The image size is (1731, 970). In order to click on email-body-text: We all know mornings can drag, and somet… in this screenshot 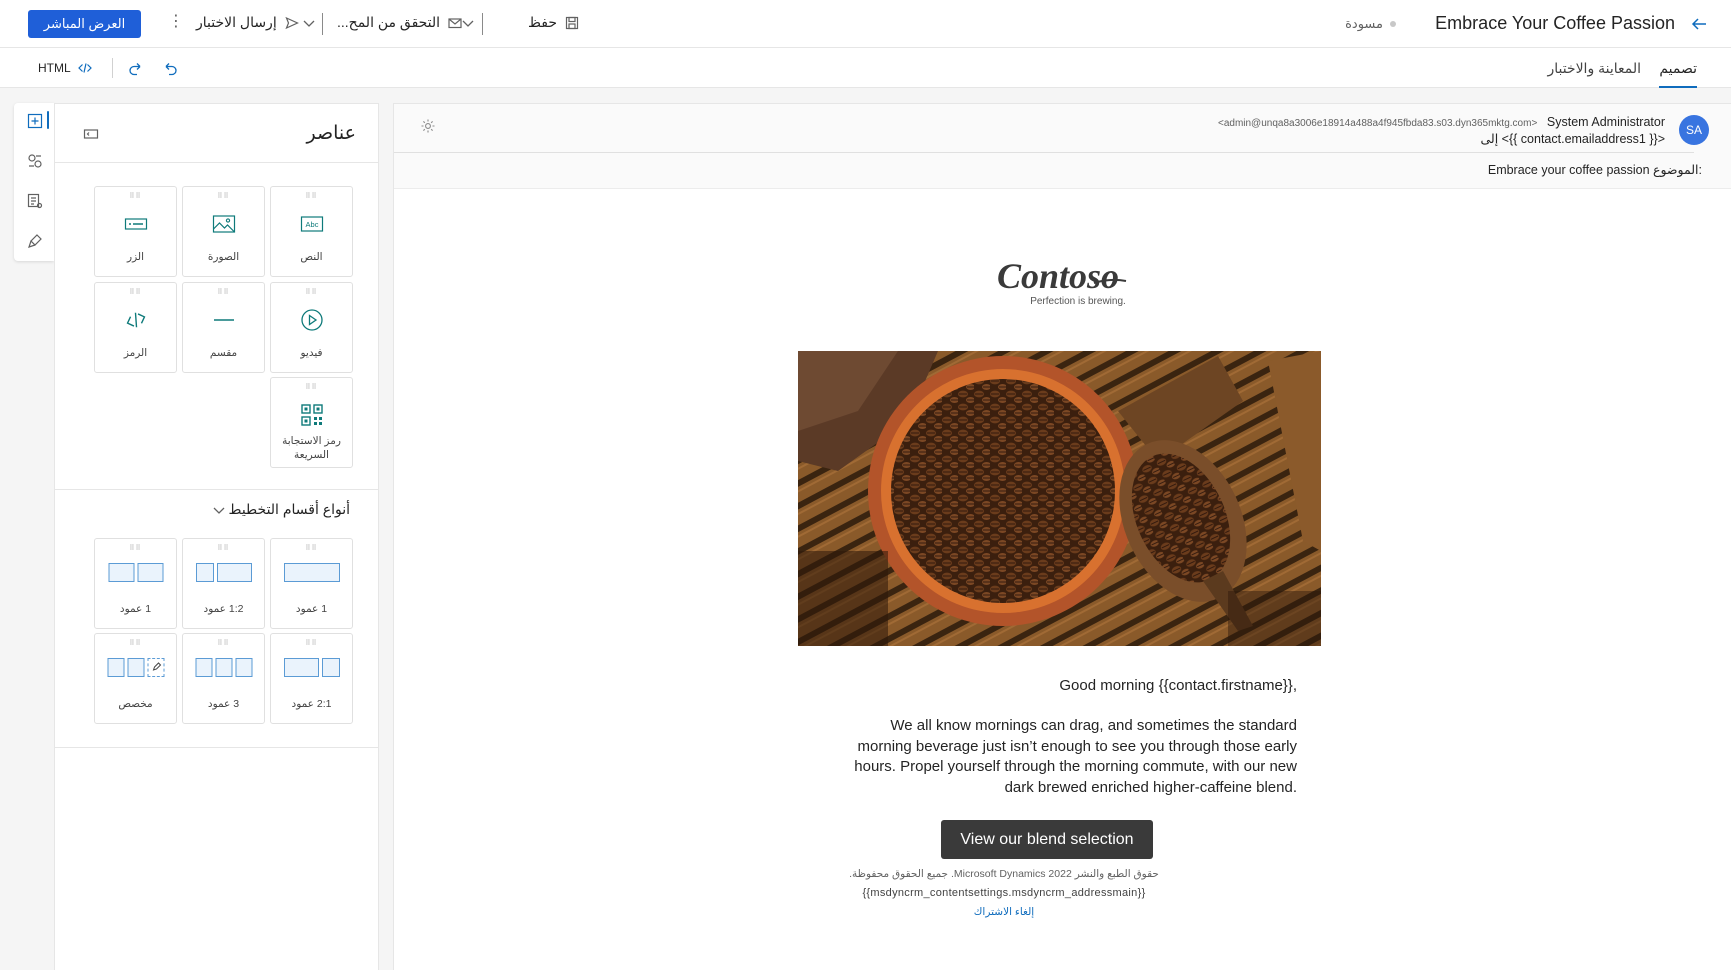, I will do `click(1065, 757)`.